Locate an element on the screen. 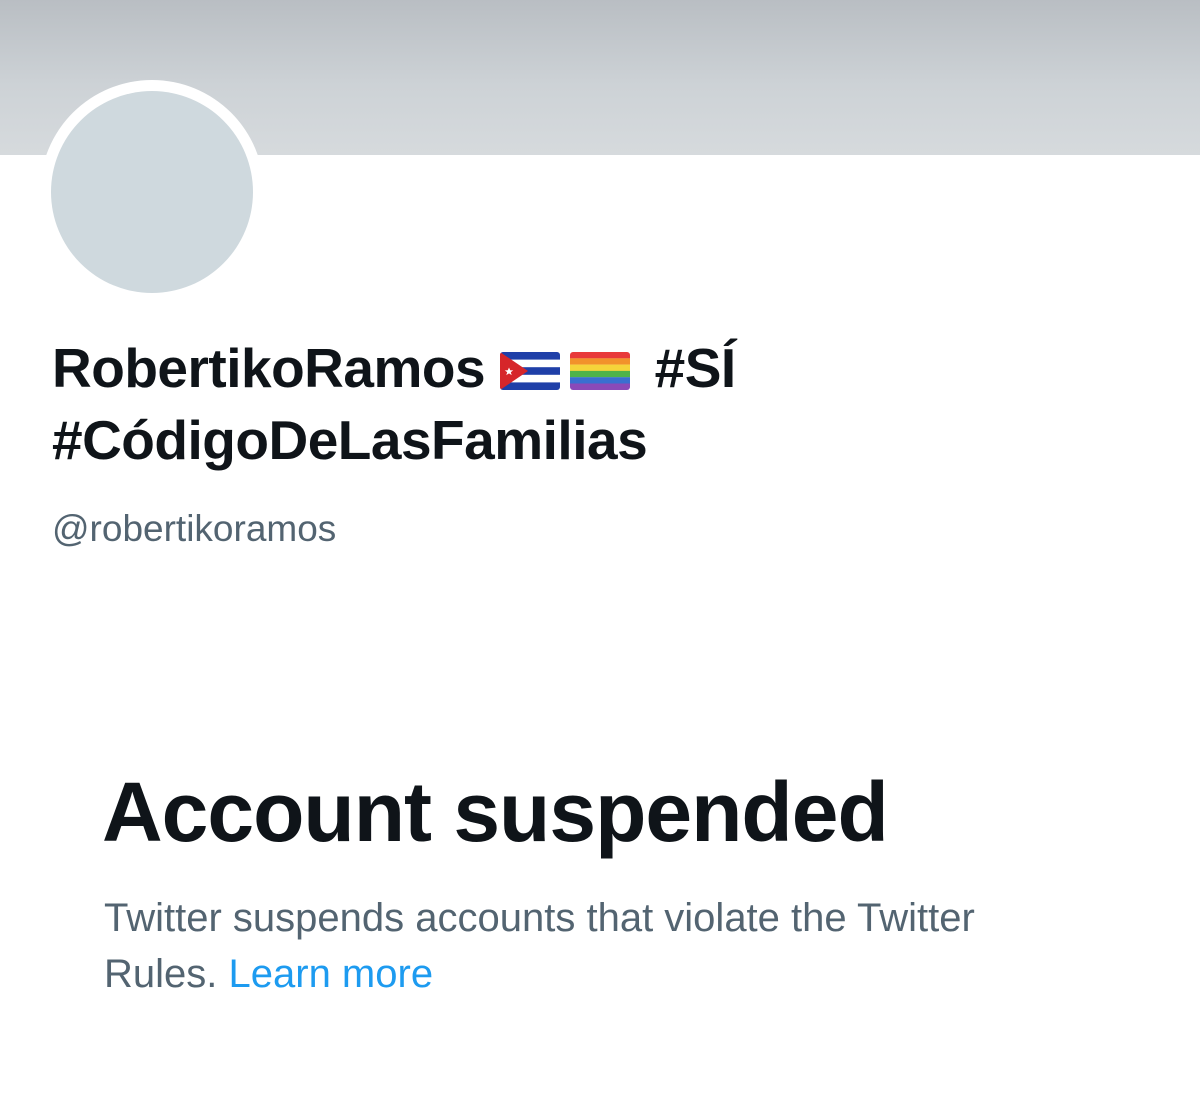 The image size is (1200, 1117). display-name-line-2: #CódigoDeLasFamilias is located at coordinates (350, 440).